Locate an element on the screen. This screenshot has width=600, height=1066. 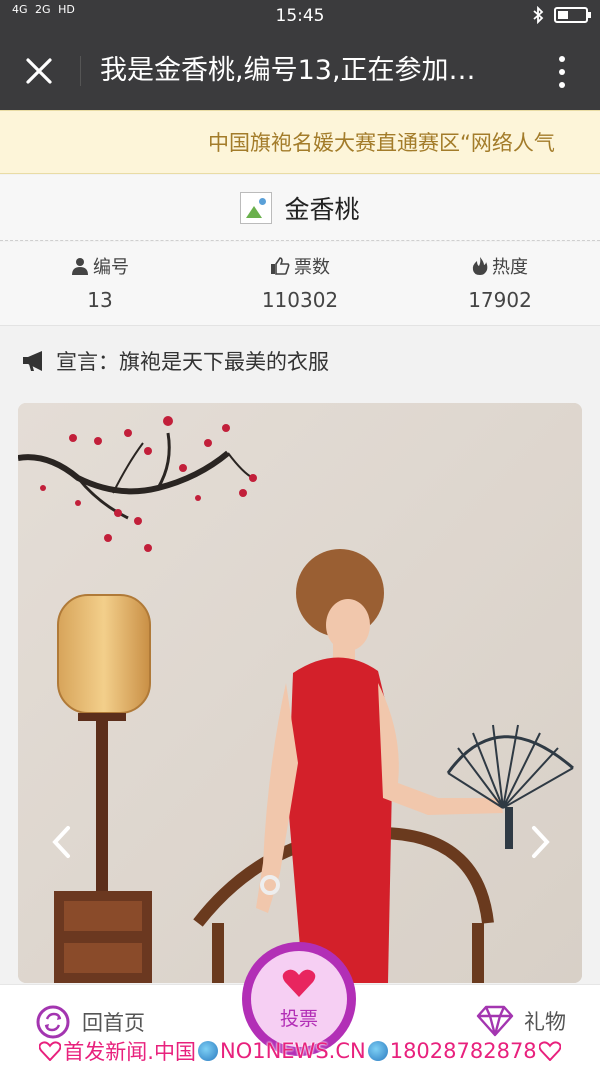
watermark: 首发新闻.中国 NO1NEWS.CN 18028782878 is located at coordinates (300, 1051).